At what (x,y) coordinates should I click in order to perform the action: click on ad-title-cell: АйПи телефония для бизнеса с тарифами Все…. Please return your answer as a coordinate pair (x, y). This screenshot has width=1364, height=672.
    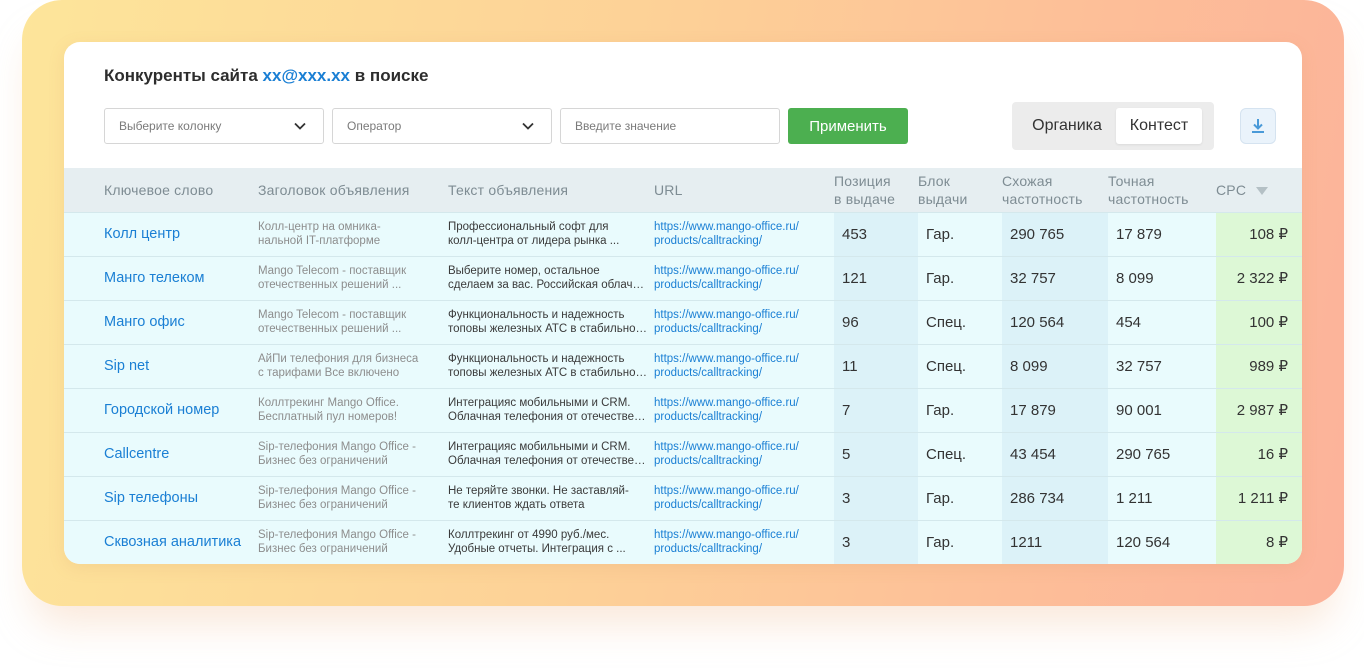
    Looking at the image, I should click on (353, 365).